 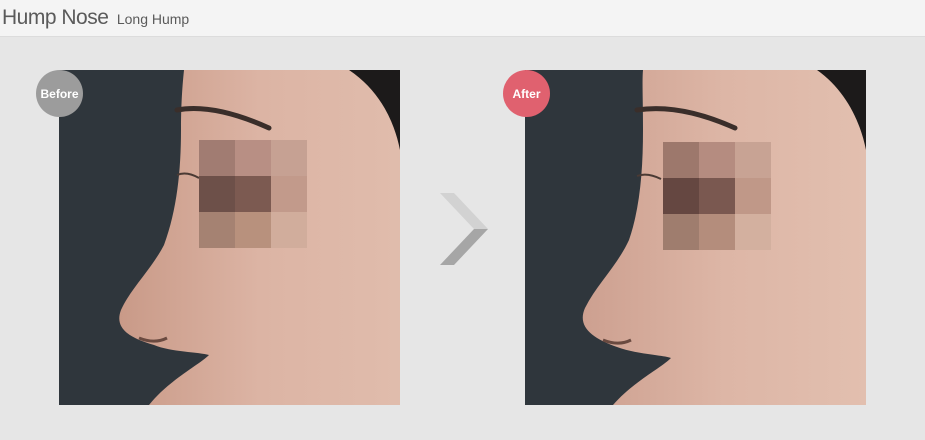 I want to click on chevron-right-icon, so click(x=464, y=229).